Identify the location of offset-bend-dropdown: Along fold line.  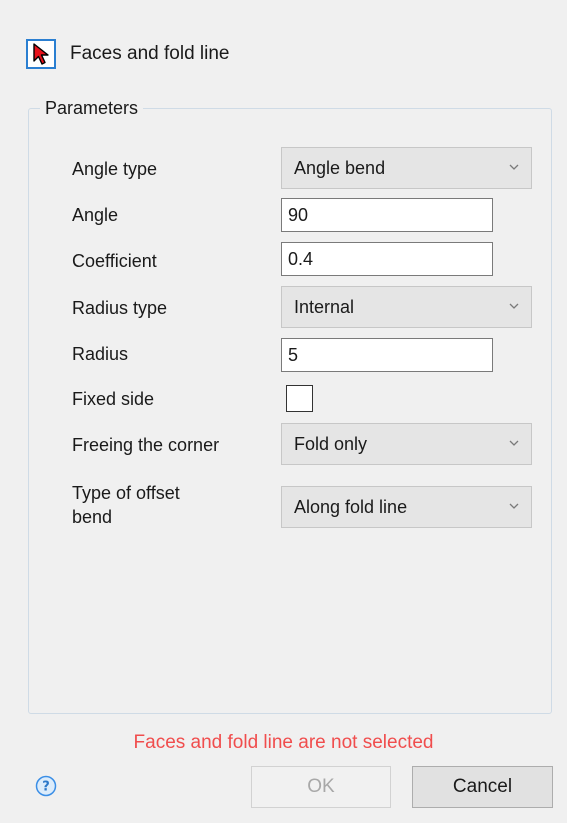
(406, 507).